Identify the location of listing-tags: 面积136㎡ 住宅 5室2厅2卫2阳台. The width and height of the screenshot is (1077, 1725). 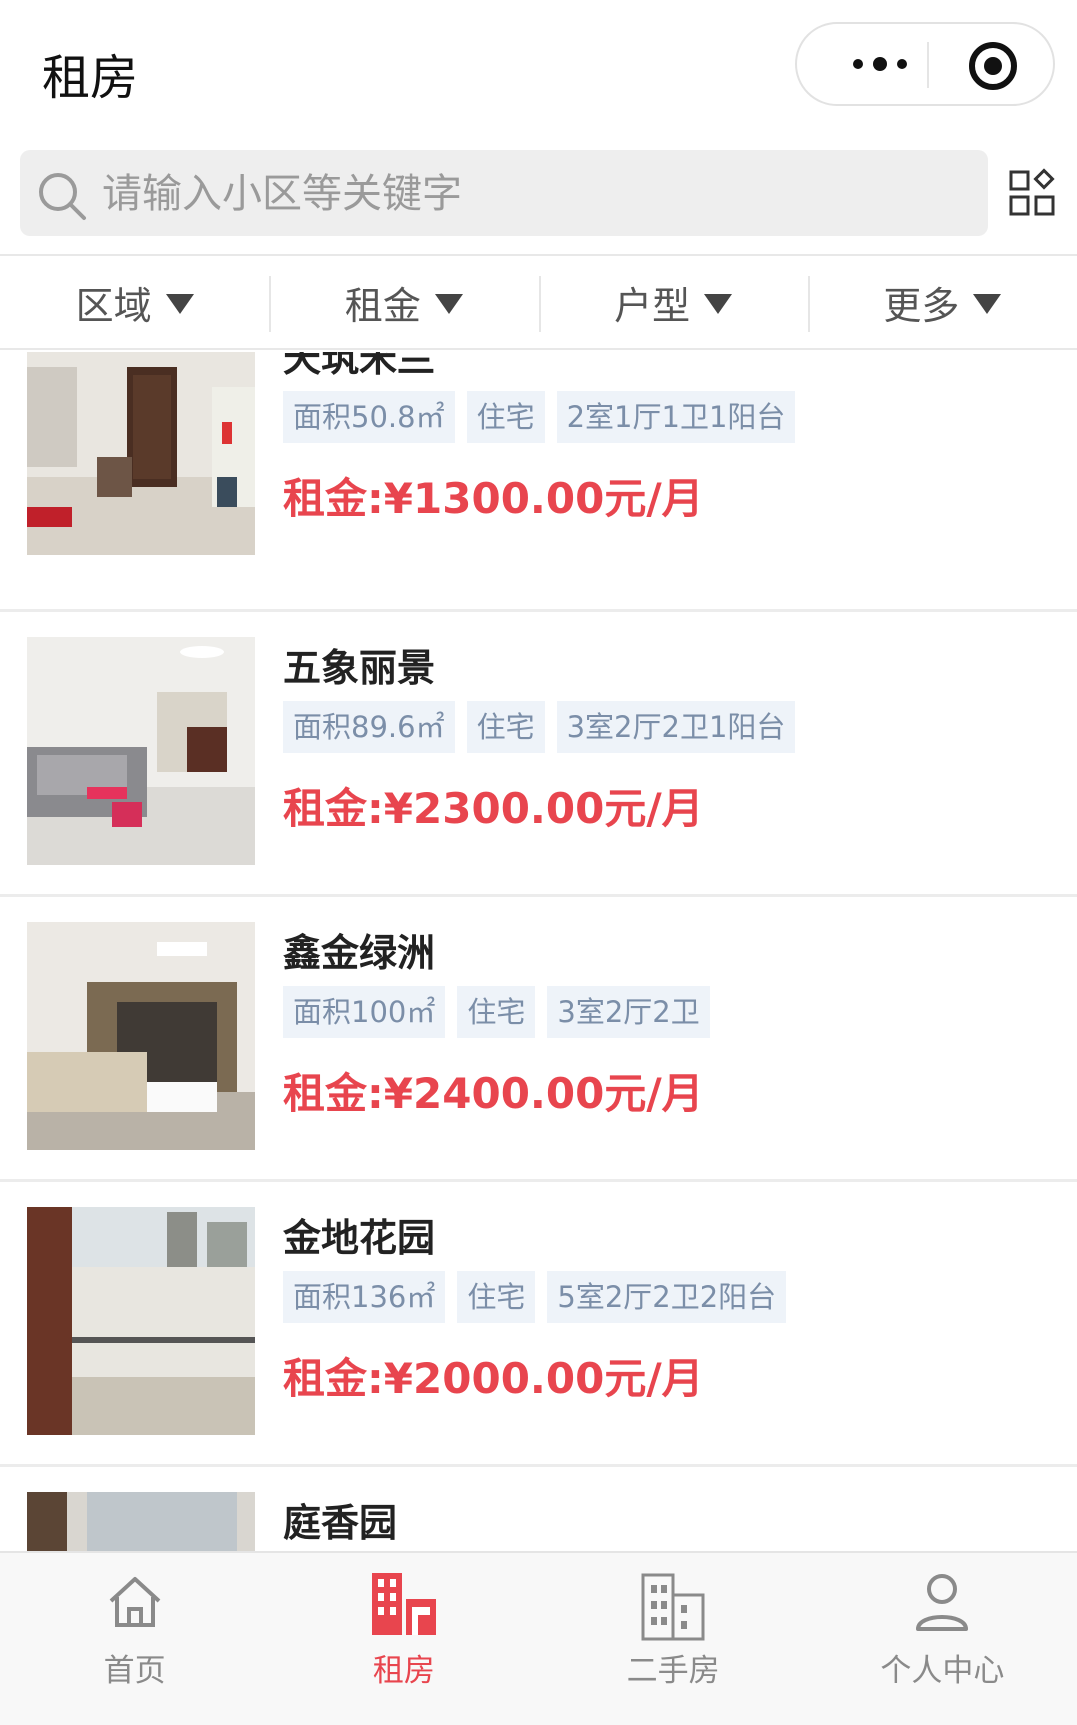
(535, 1297).